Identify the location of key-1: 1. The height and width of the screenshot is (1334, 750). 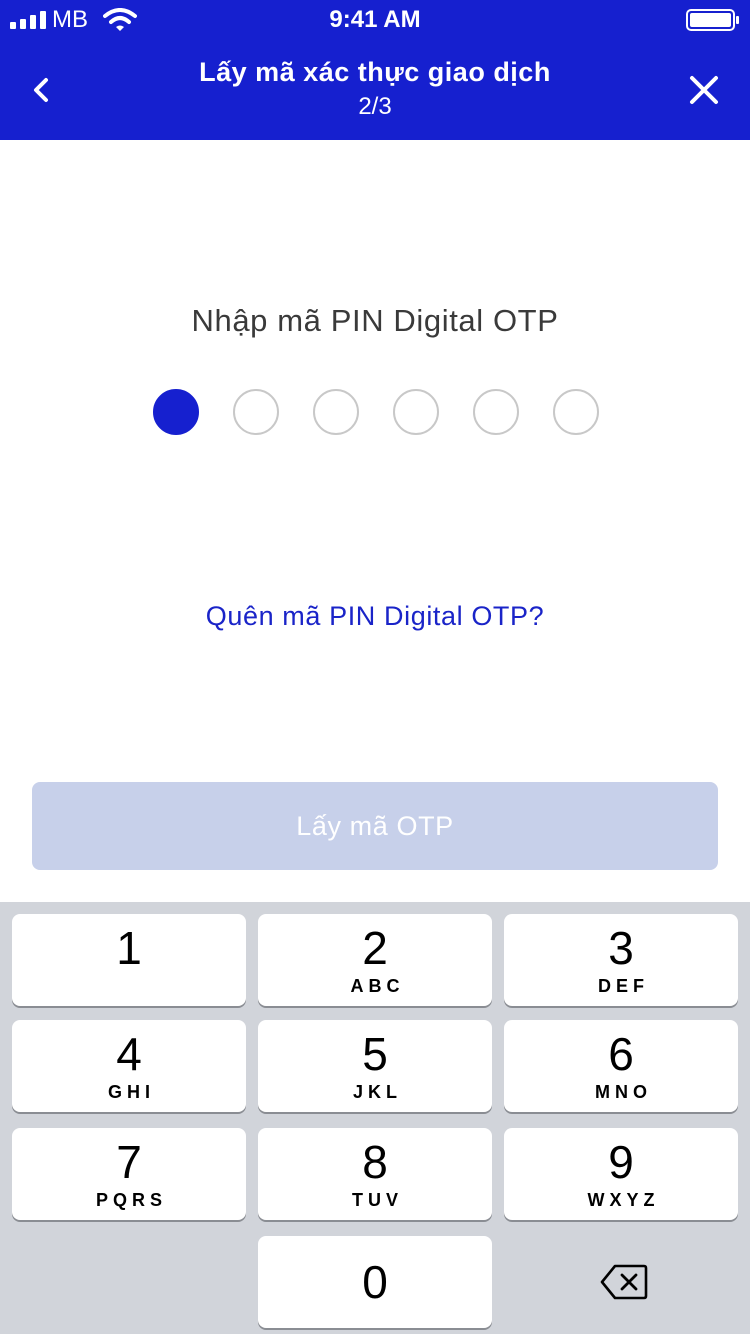
(129, 960).